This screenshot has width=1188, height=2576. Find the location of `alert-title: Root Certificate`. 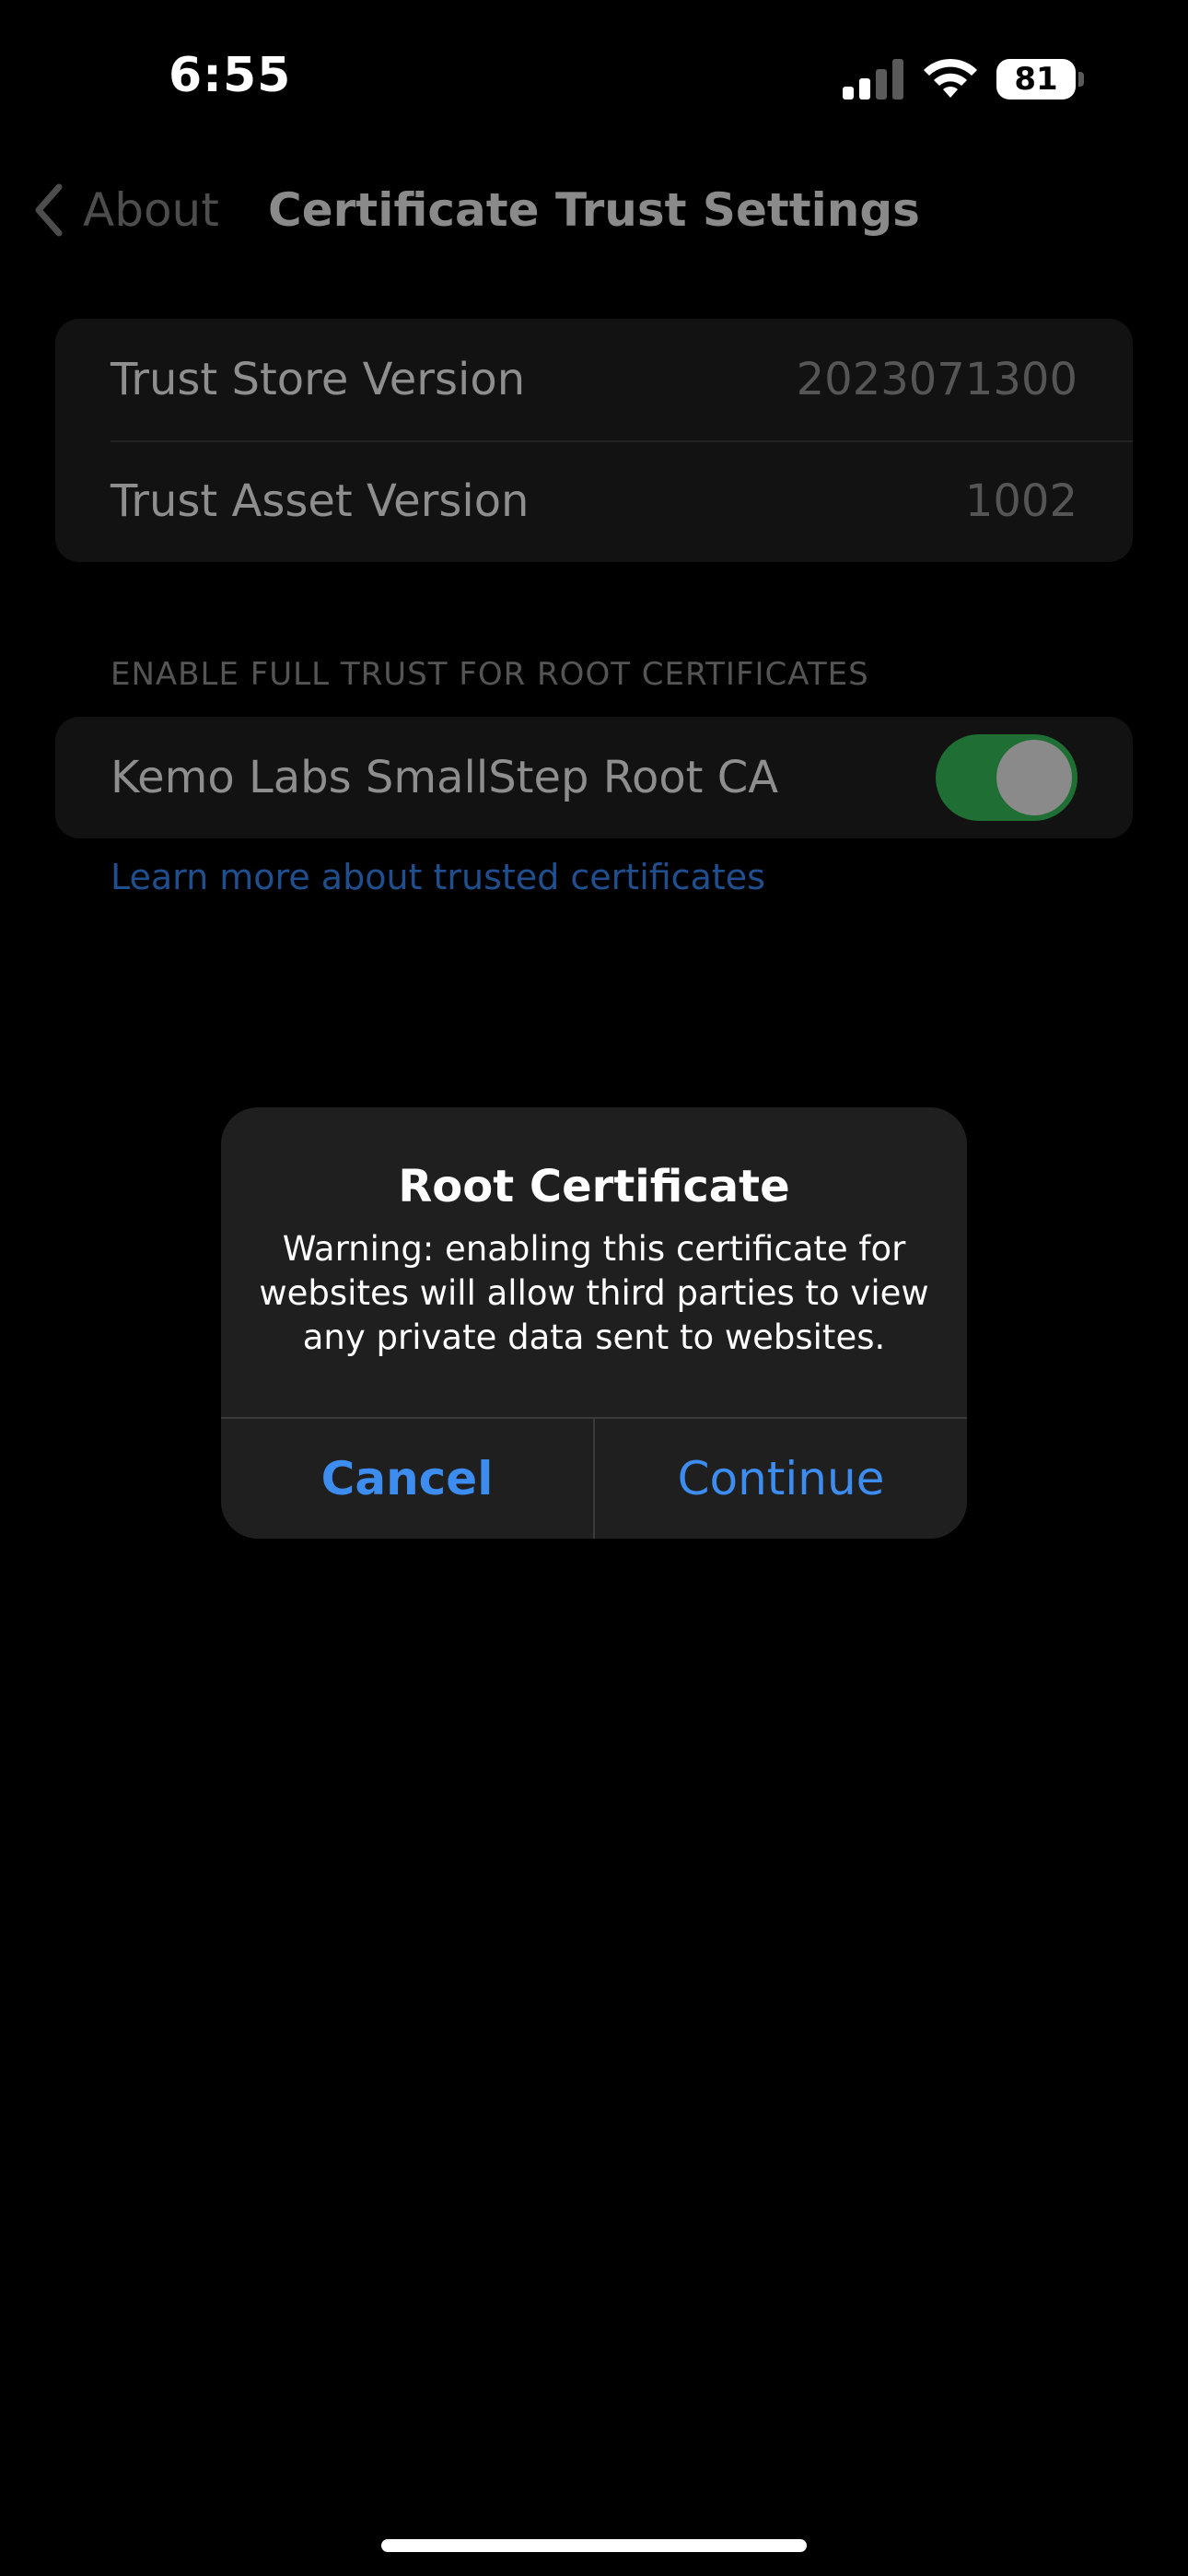

alert-title: Root Certificate is located at coordinates (594, 1186).